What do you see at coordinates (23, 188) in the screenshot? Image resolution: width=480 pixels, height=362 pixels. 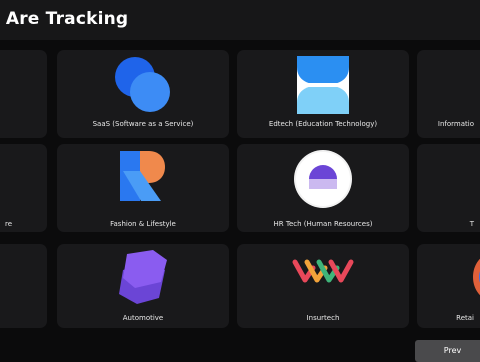 I see `category-card-left-partial: re` at bounding box center [23, 188].